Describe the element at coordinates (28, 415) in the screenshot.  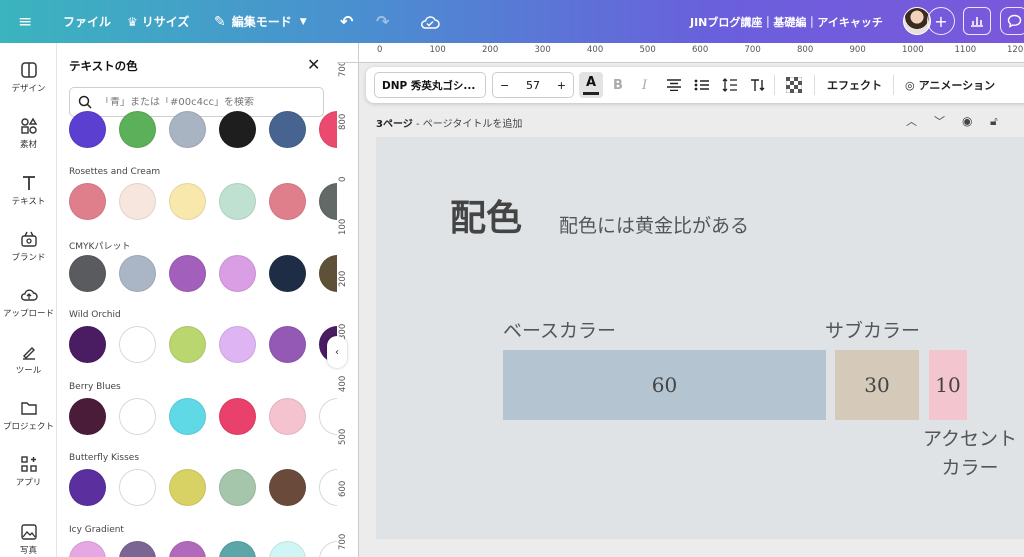
I see `rail-item-projects: プロジェクト` at that location.